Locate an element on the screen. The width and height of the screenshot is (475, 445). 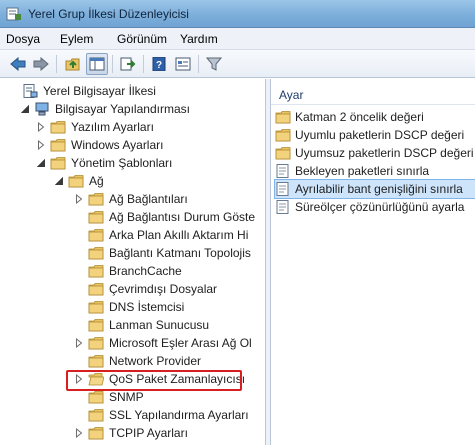
tree-item: Ağ is located at coordinates (79, 181).